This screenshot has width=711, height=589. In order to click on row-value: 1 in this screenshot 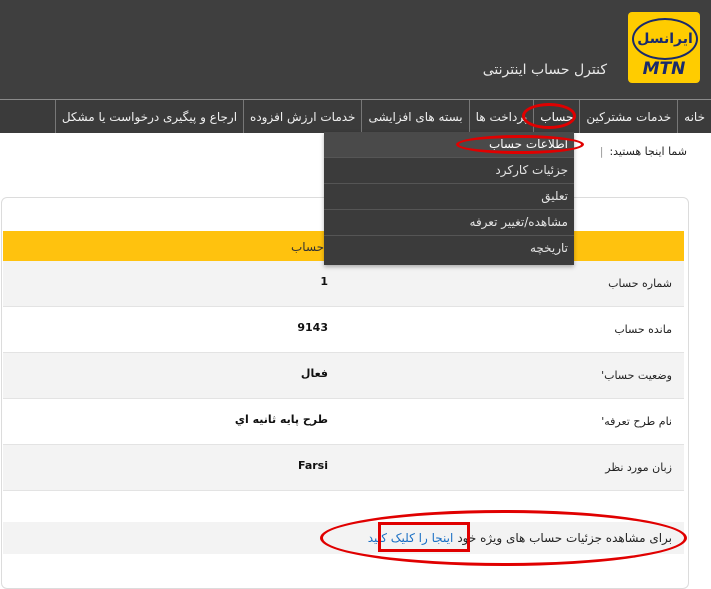, I will do `click(324, 281)`.